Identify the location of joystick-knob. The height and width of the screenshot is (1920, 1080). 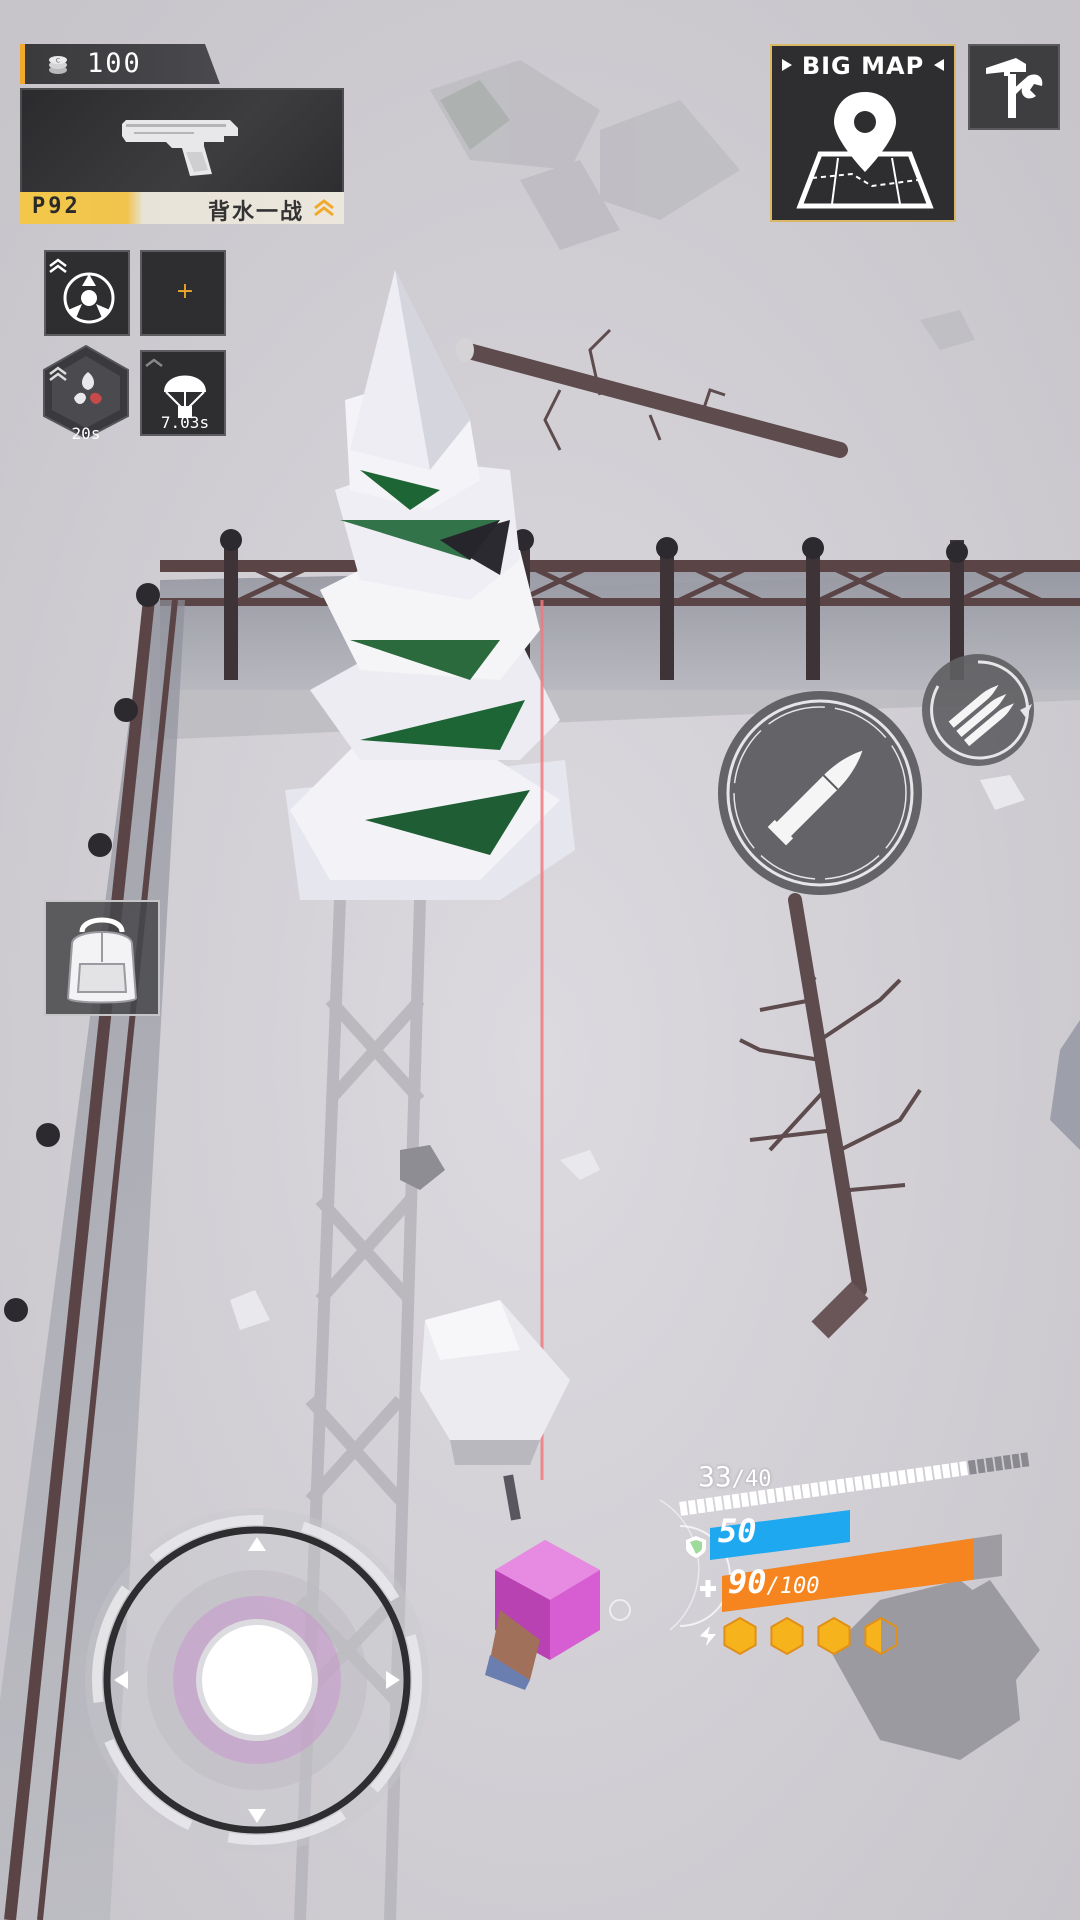
(257, 1680).